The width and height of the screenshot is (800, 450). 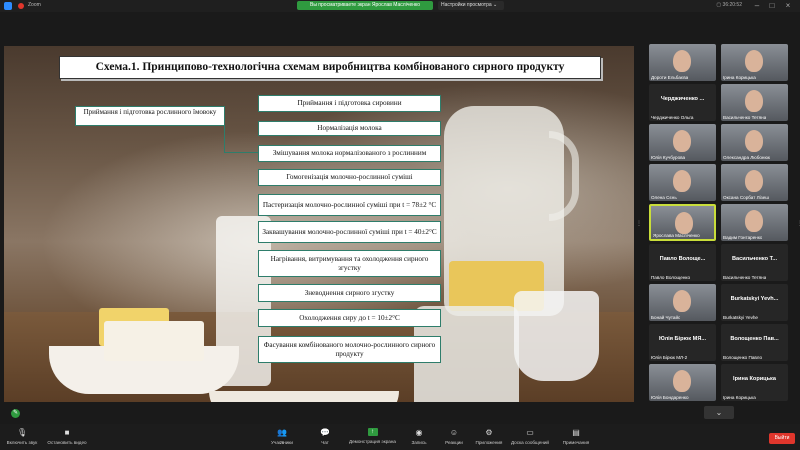 What do you see at coordinates (154, 341) in the screenshot?
I see `white-cheese-image` at bounding box center [154, 341].